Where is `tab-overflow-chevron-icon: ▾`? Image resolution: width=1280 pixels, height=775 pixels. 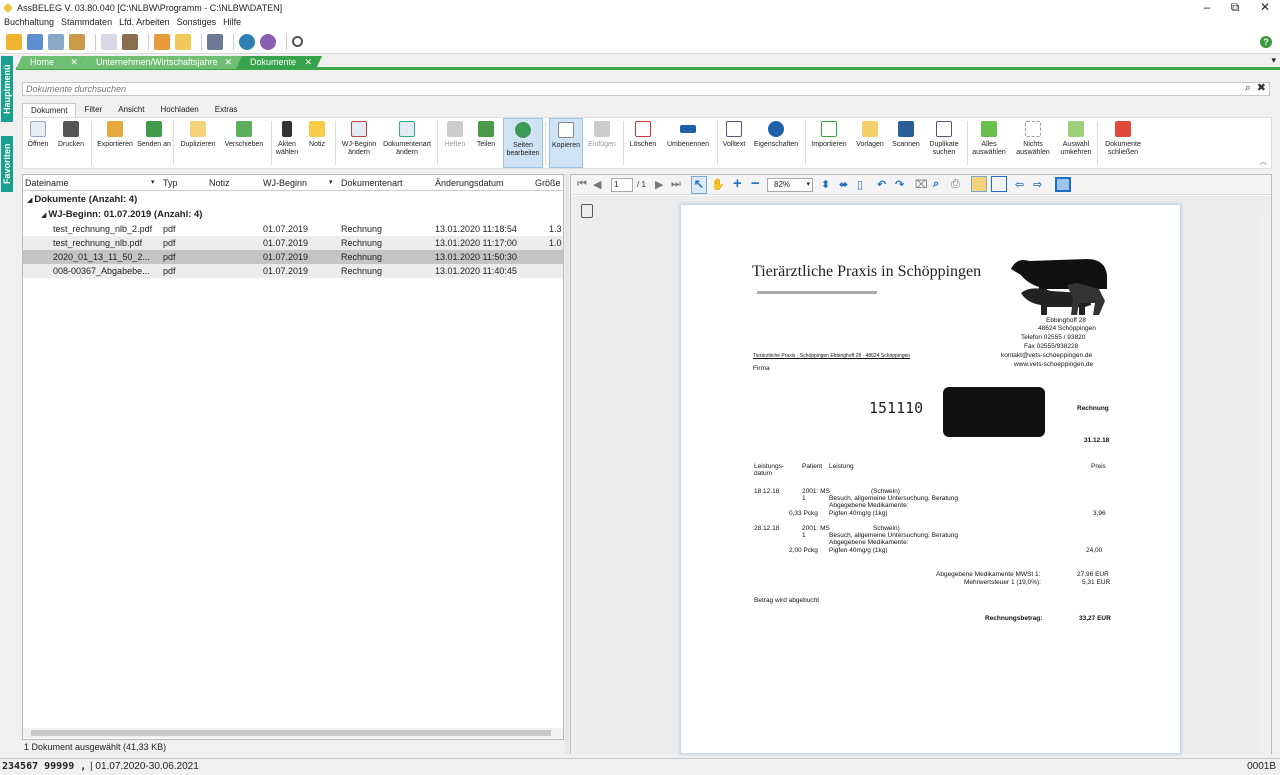 tab-overflow-chevron-icon: ▾ is located at coordinates (1273, 60).